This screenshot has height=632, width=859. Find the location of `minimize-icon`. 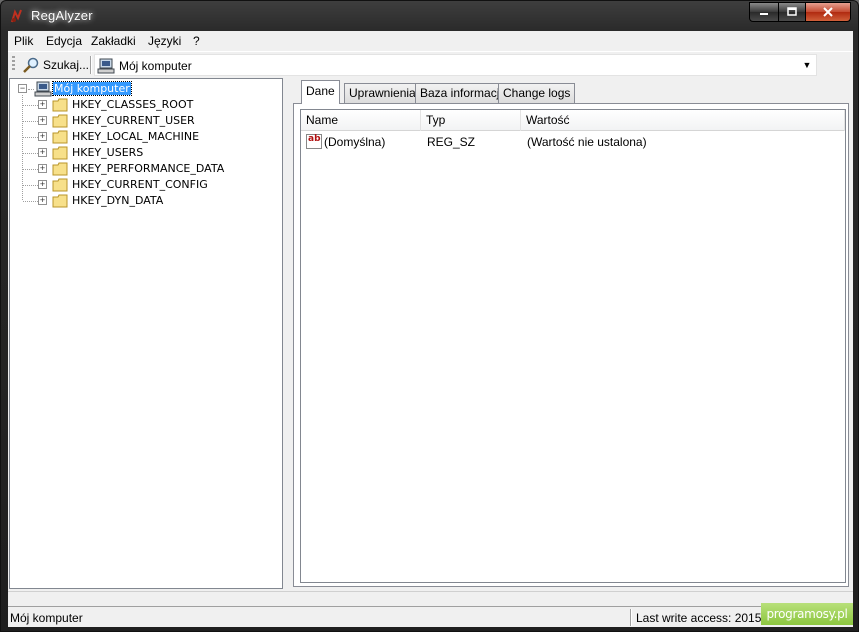

minimize-icon is located at coordinates (764, 14).